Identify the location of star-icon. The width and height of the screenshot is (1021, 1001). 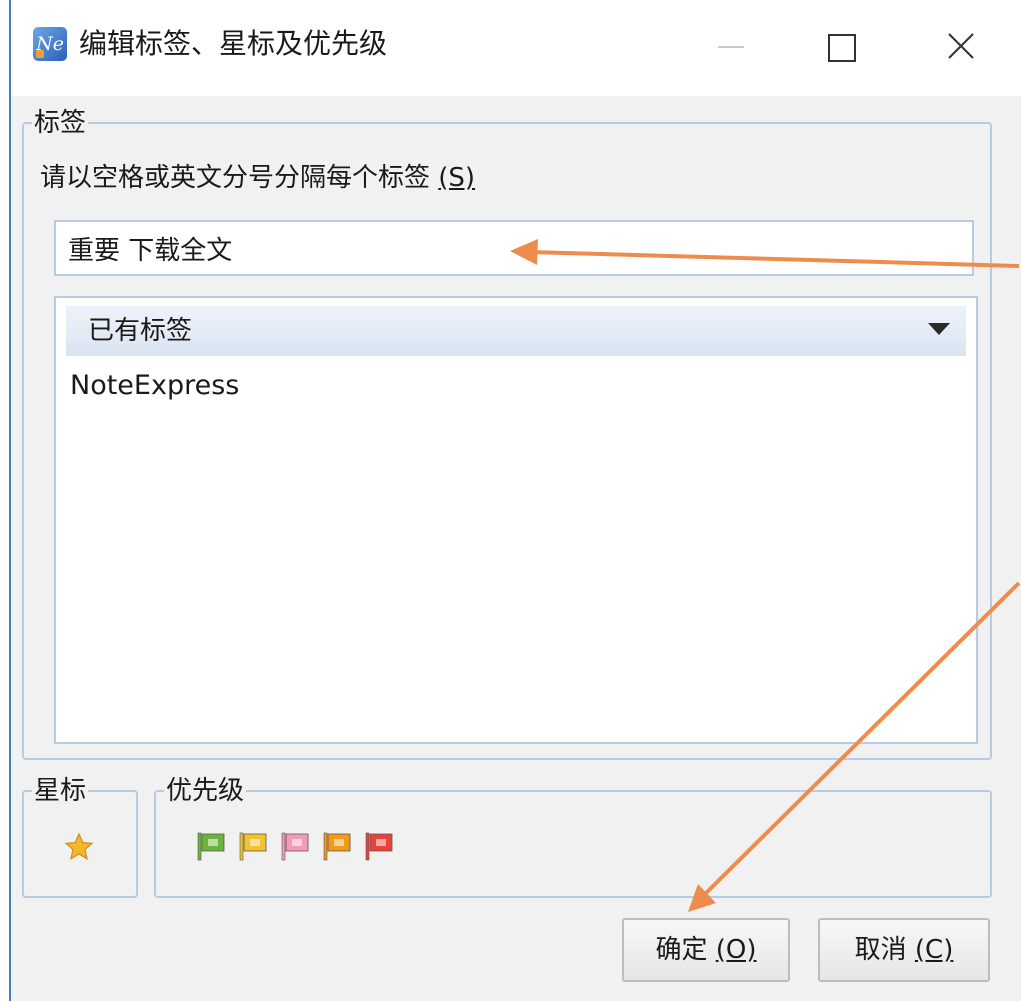
(79, 847).